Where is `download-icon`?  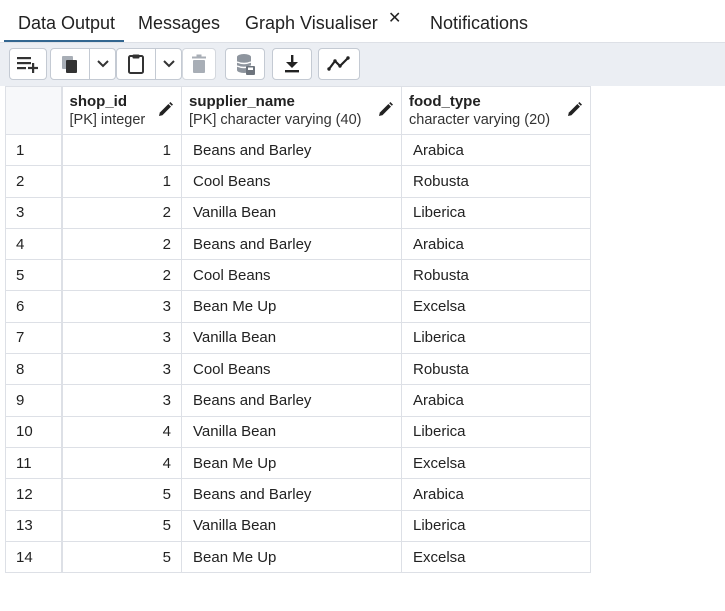 download-icon is located at coordinates (292, 64).